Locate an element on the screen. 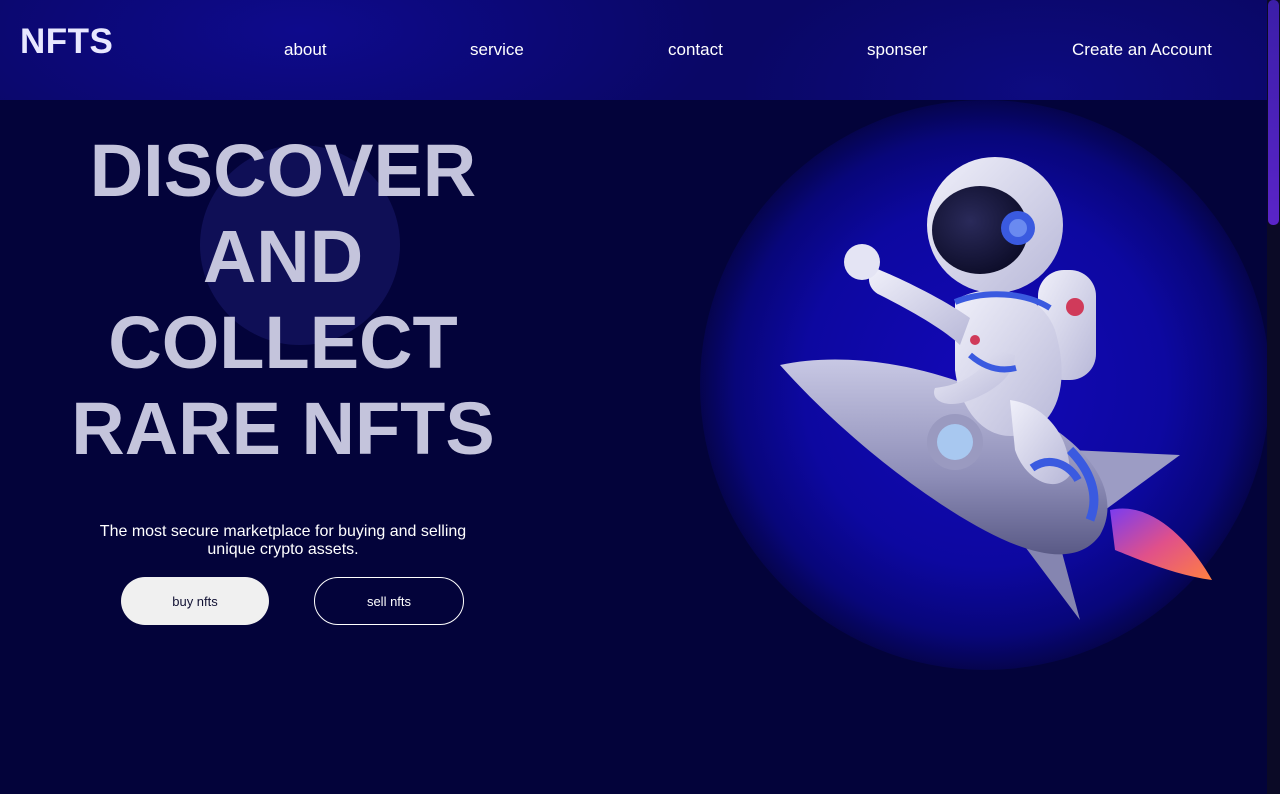  nav-contact: contact is located at coordinates (695, 50).